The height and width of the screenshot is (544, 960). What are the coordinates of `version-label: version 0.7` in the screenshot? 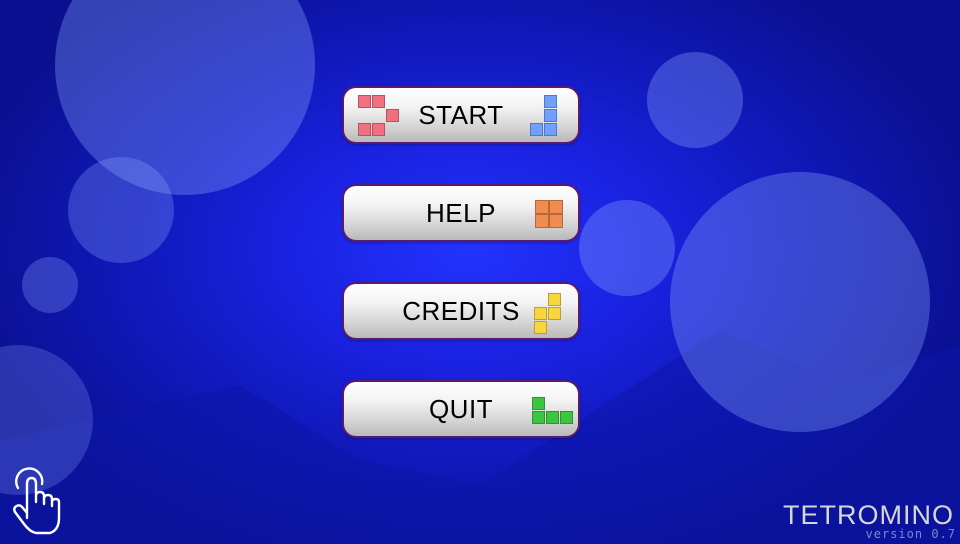 It's located at (910, 534).